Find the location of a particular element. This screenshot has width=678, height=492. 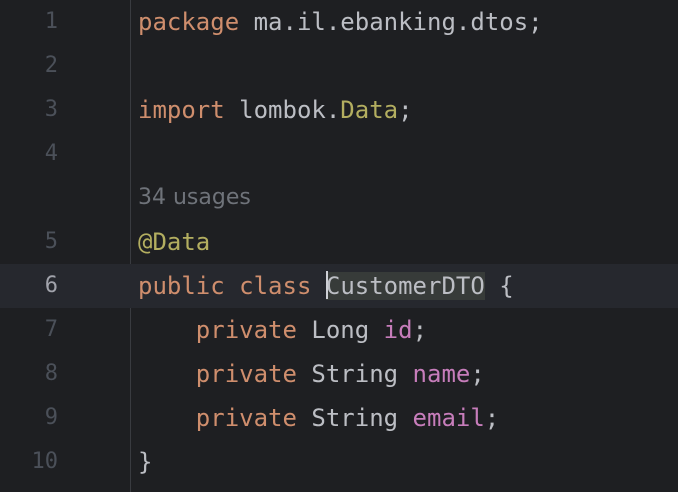

line-number: 8 is located at coordinates (51, 373).